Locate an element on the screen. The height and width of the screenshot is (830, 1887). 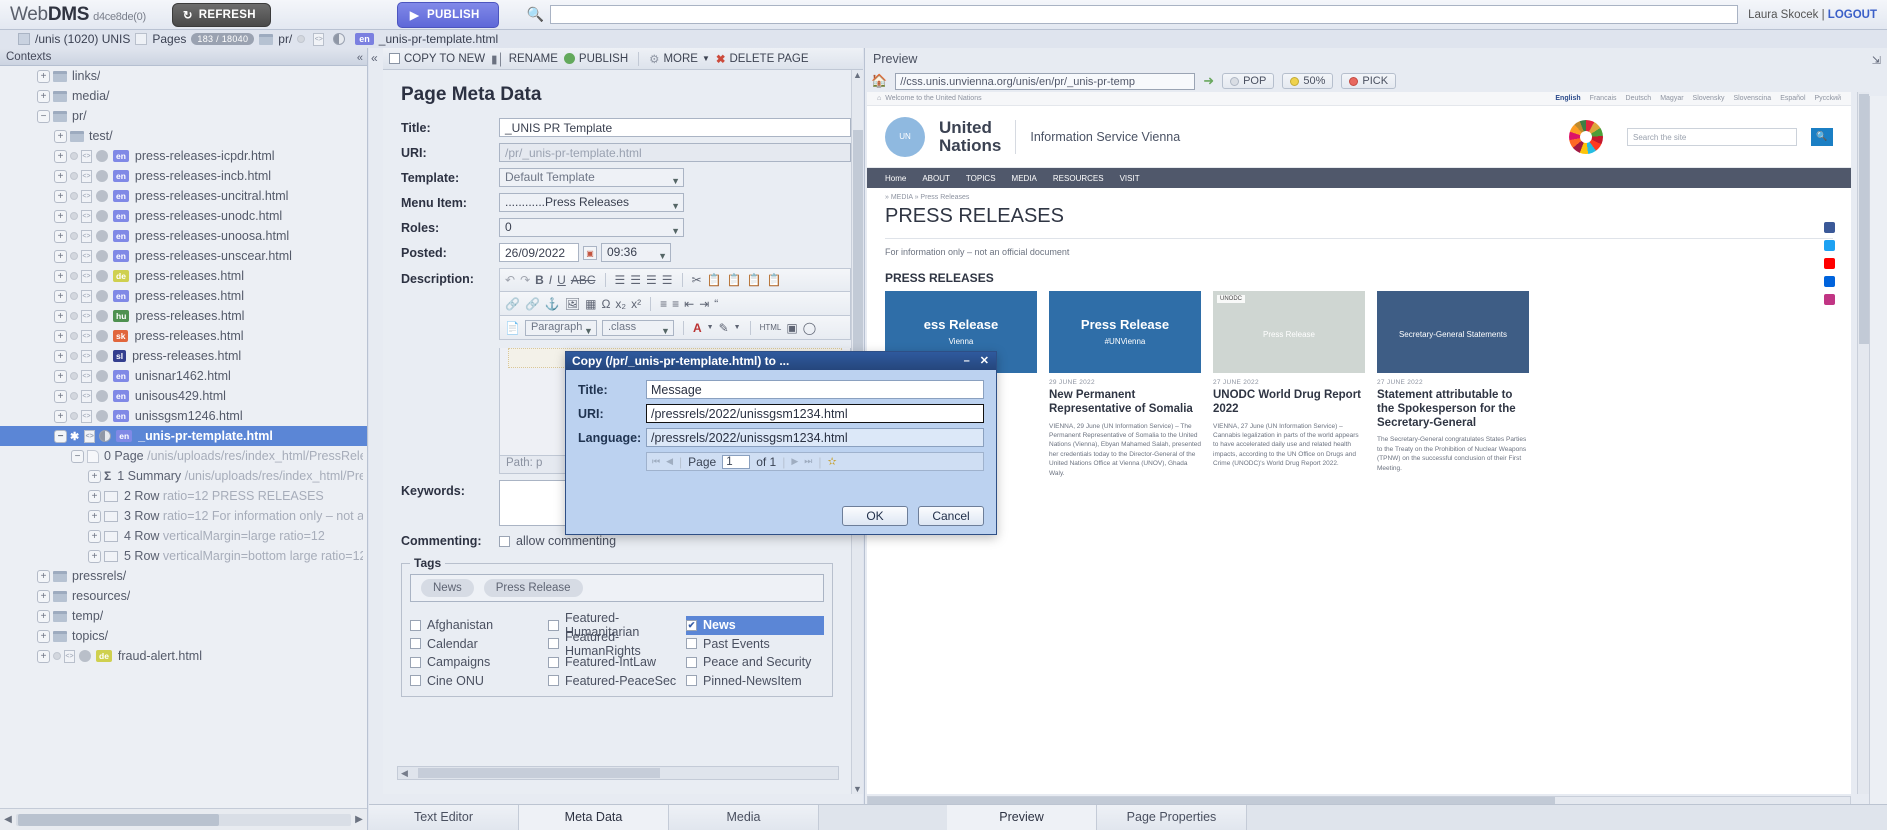
tree-item: + <> en unisous429.html is located at coordinates (183, 396).